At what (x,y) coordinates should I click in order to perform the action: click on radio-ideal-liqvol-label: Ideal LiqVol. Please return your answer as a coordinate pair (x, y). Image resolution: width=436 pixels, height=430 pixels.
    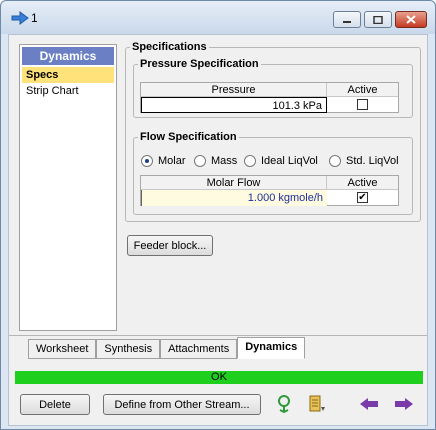
    Looking at the image, I should click on (289, 161).